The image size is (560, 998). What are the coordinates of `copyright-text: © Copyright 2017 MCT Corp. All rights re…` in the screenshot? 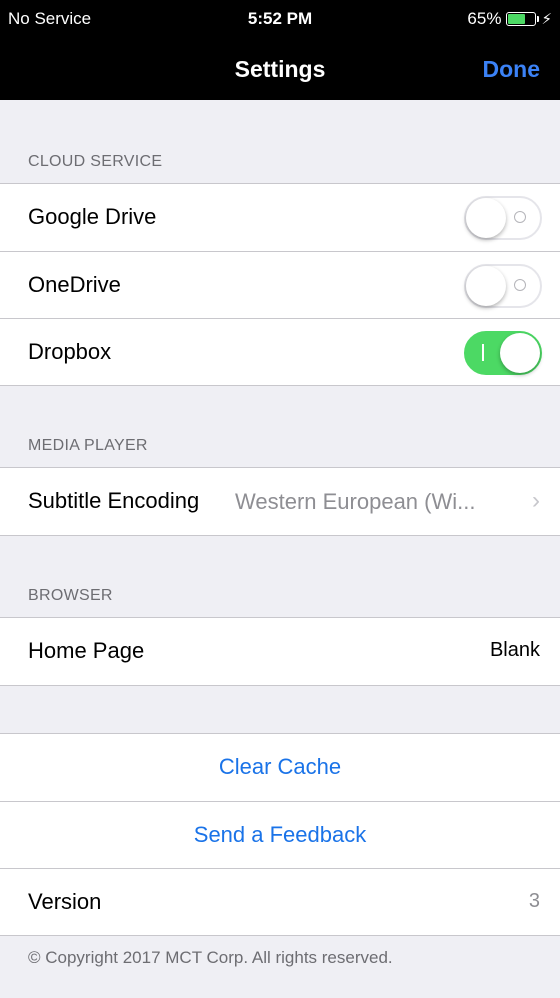 It's located at (210, 957).